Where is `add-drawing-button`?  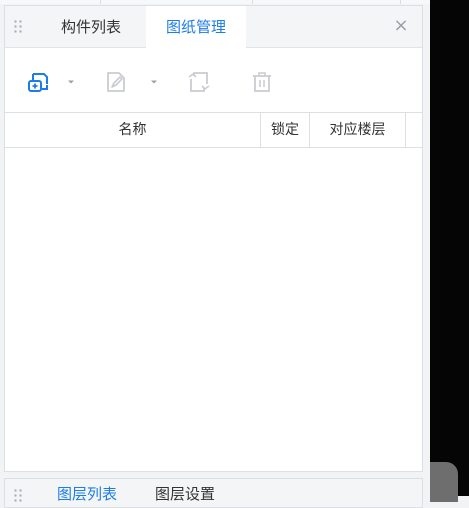 add-drawing-button is located at coordinates (39, 82).